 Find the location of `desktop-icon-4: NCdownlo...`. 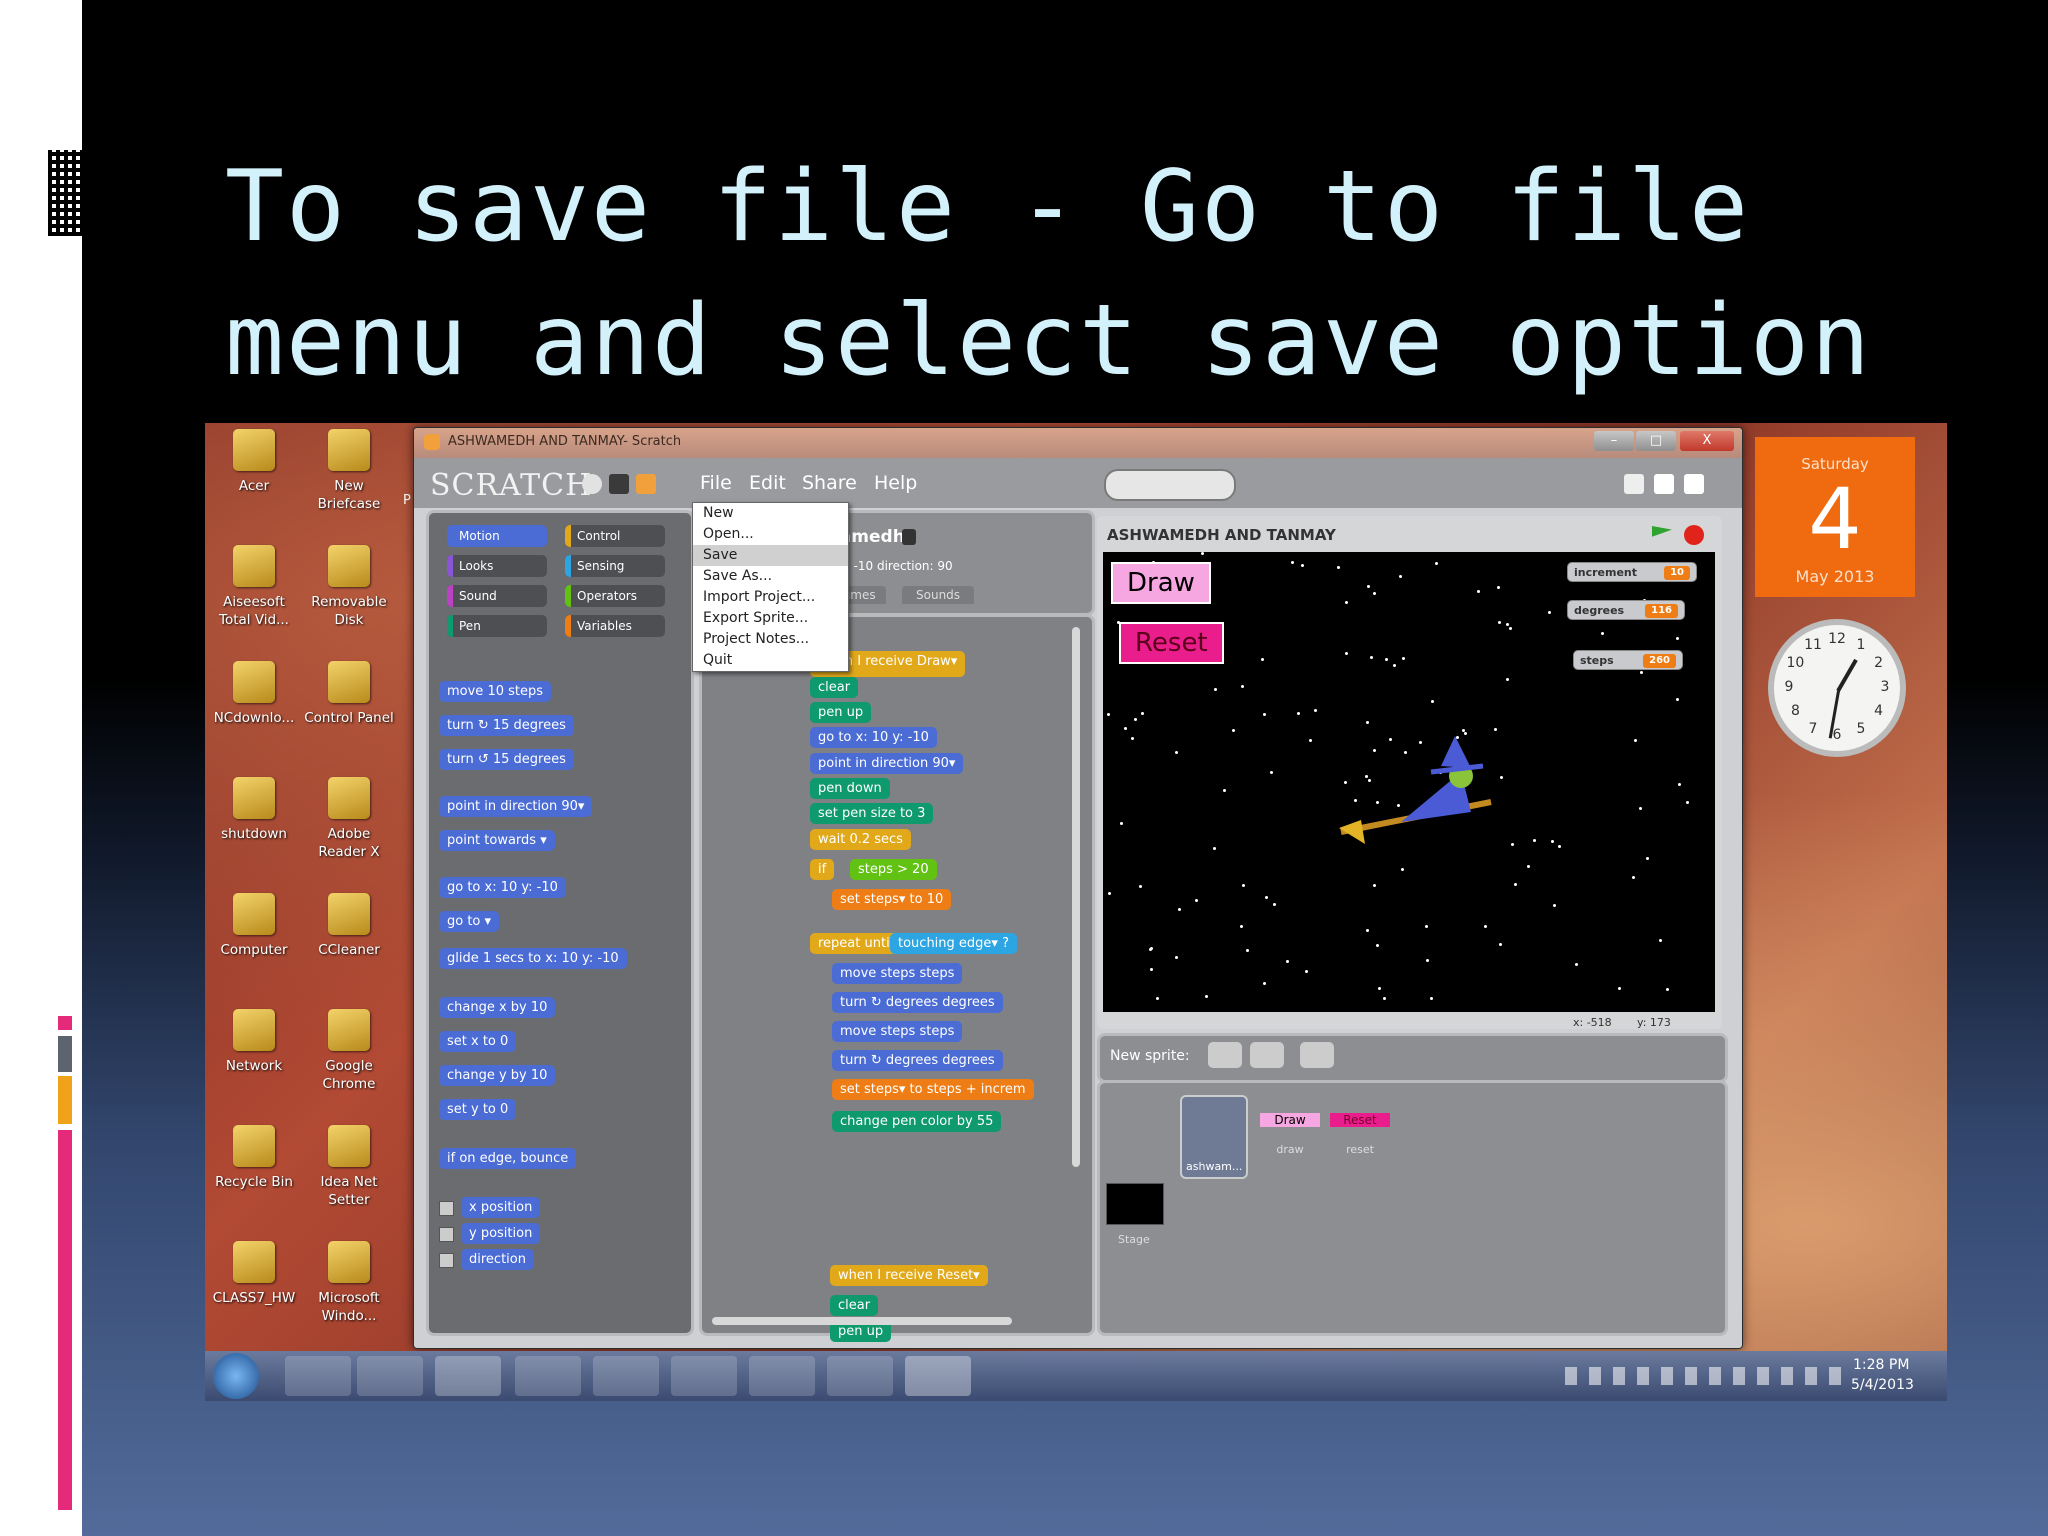

desktop-icon-4: NCdownlo... is located at coordinates (254, 694).